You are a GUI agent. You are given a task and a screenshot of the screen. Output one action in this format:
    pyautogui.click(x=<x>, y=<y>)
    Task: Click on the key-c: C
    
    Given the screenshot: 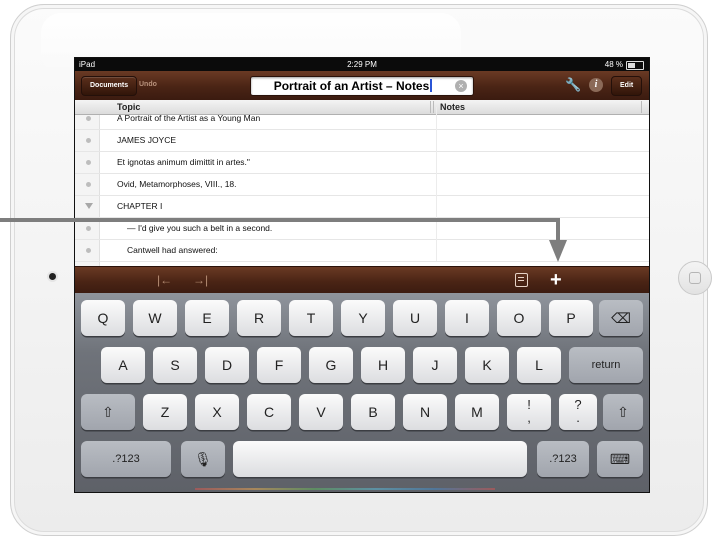 What is the action you would take?
    pyautogui.click(x=269, y=412)
    